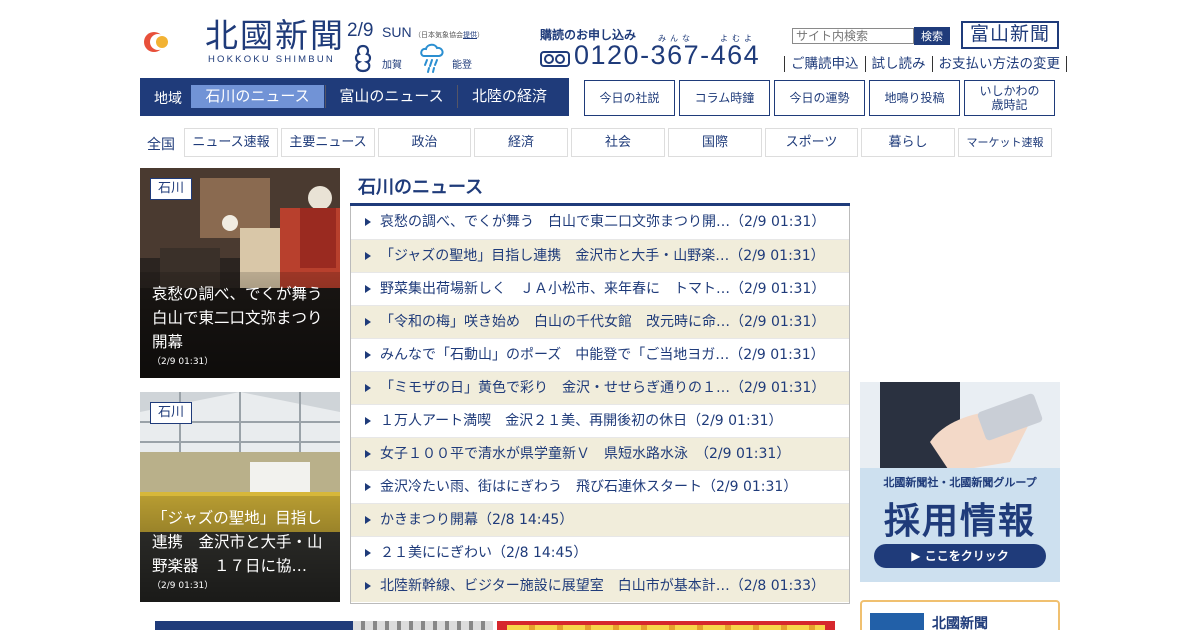  Describe the element at coordinates (245, 318) in the screenshot. I see `photo-headline: 哀愁の調べ、でくが舞う 白山で東二口文弥まつり開幕` at that location.